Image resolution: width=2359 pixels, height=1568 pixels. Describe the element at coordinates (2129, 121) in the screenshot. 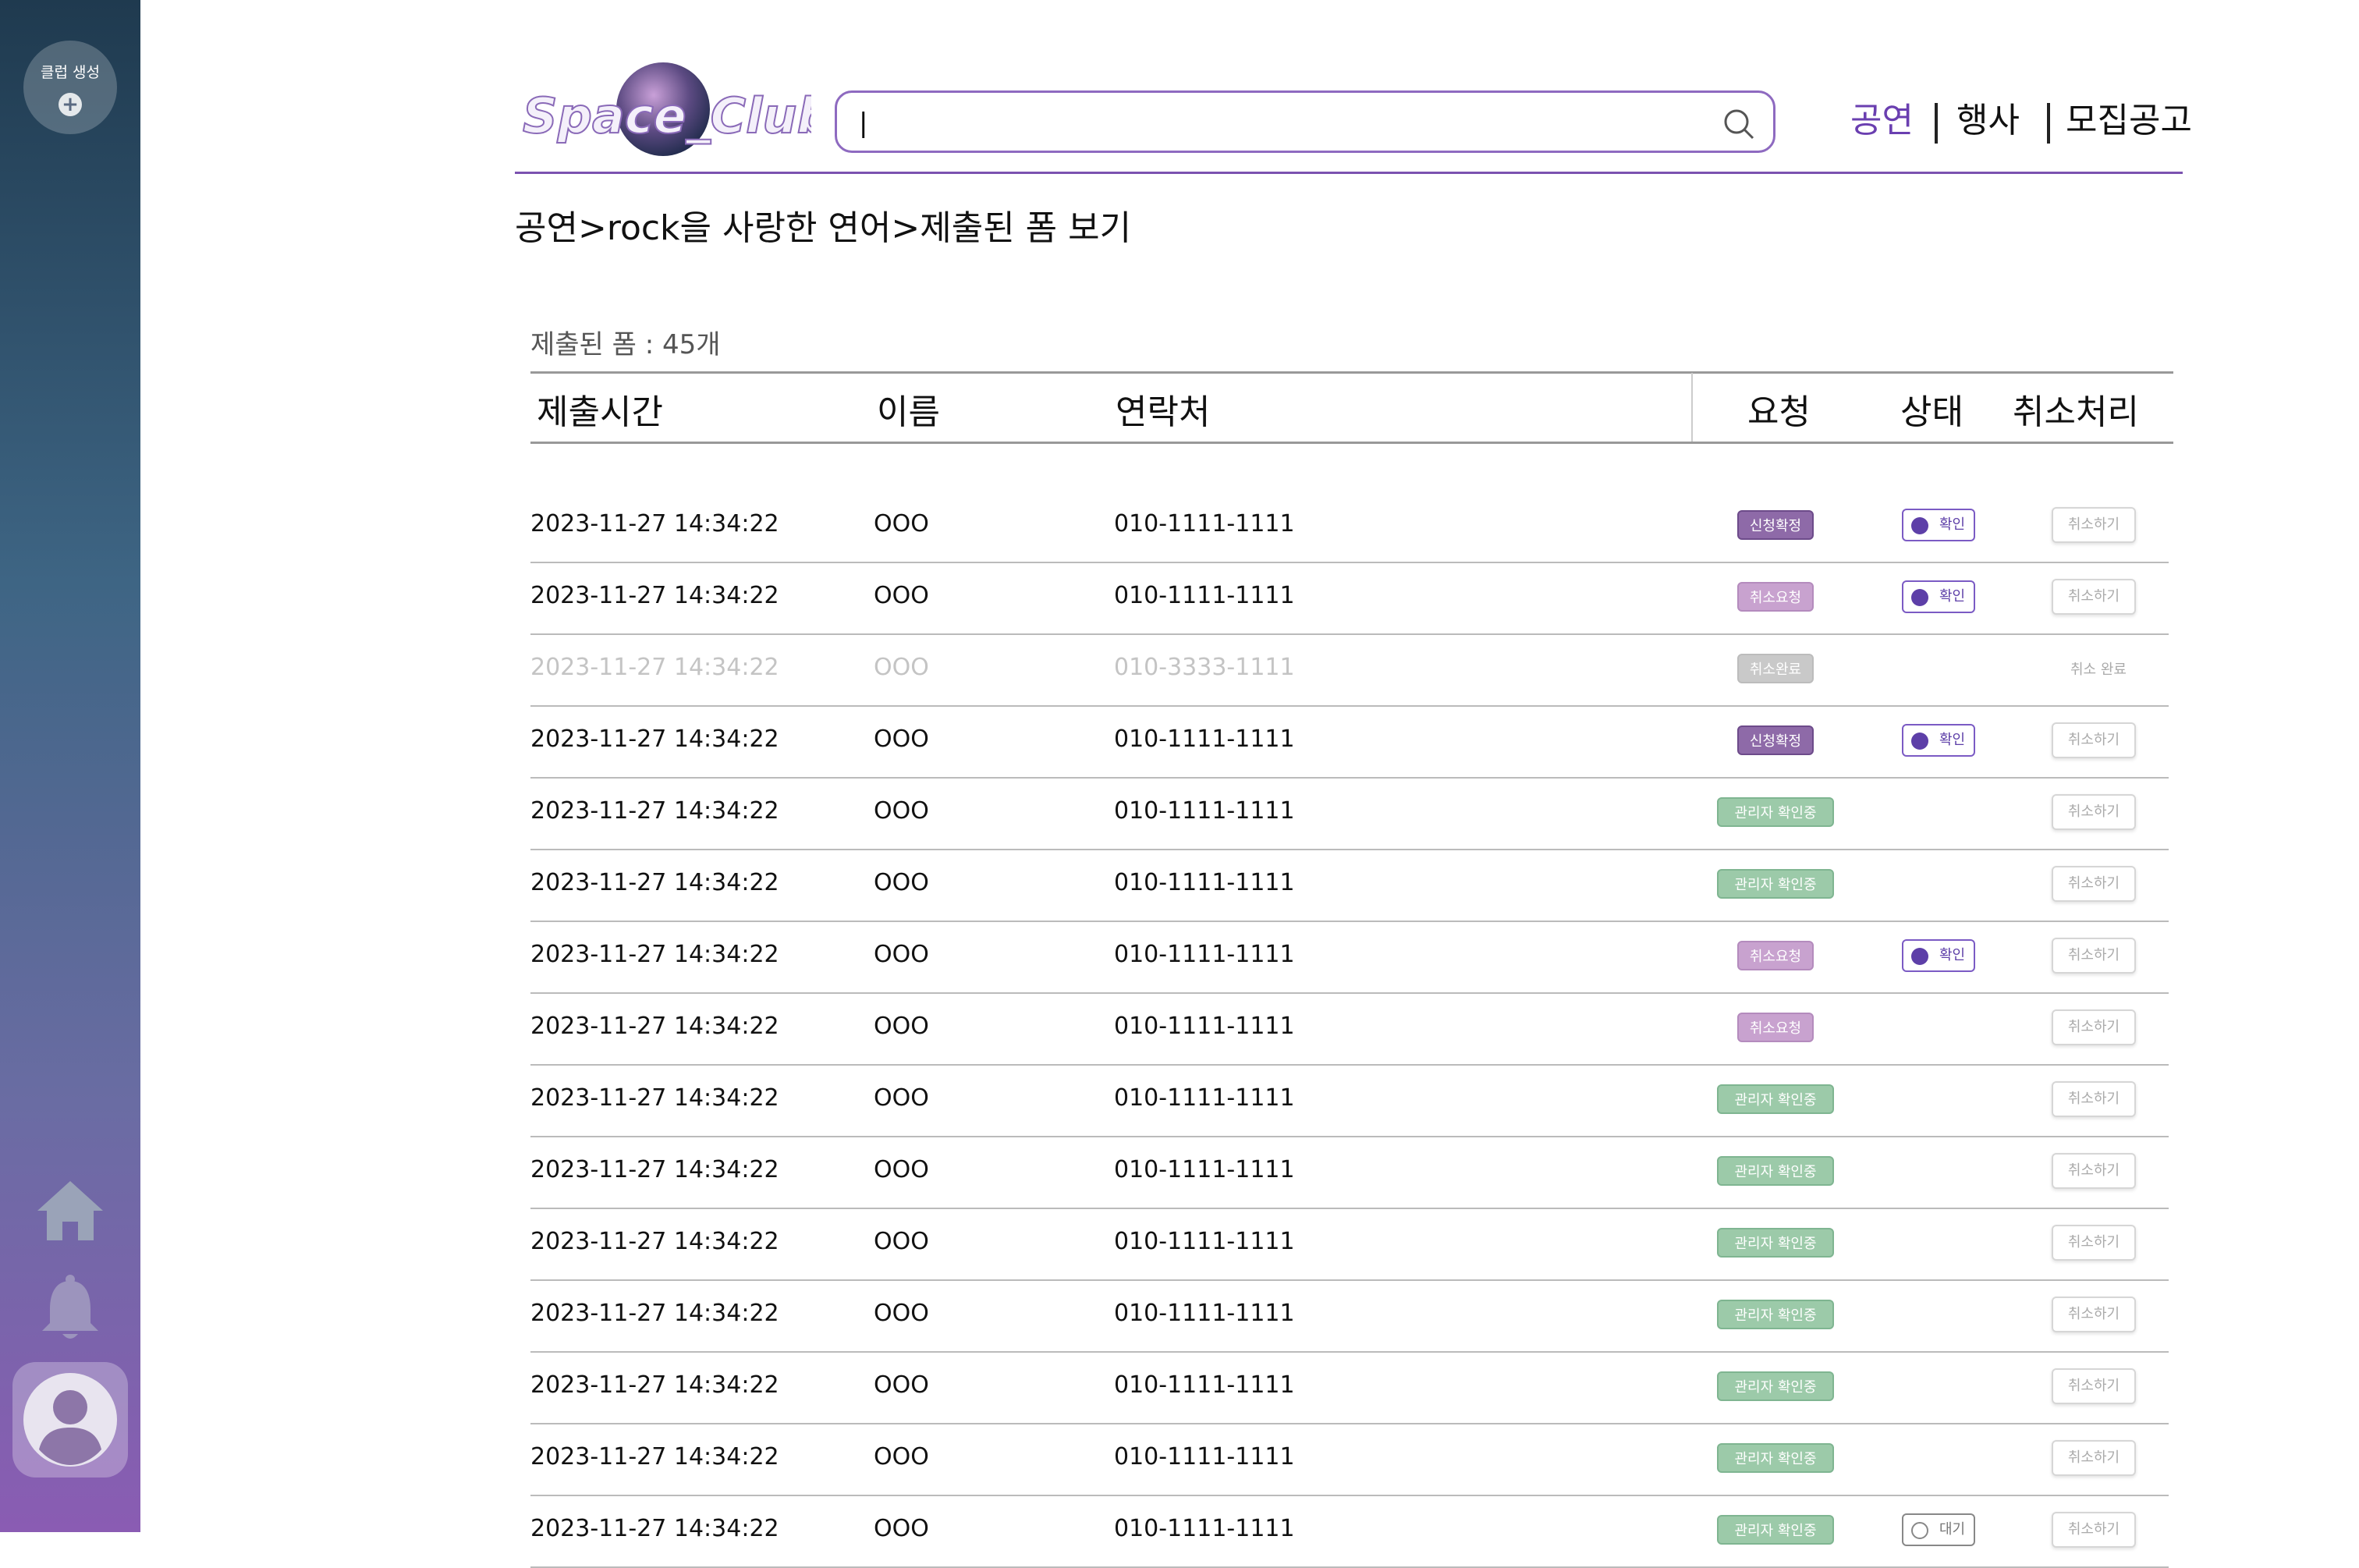

I see `nav-recruitment: 모집공고` at that location.